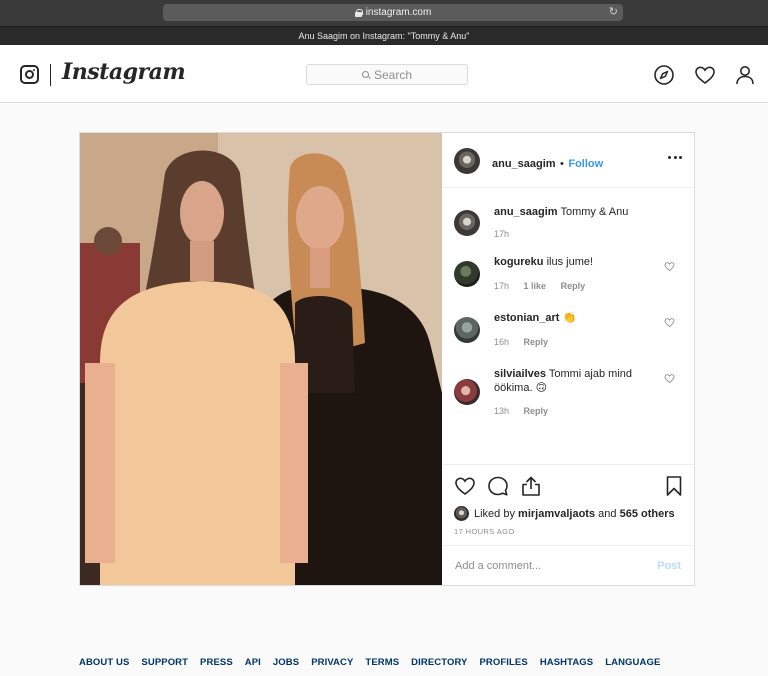  I want to click on more-options-icon, so click(675, 158).